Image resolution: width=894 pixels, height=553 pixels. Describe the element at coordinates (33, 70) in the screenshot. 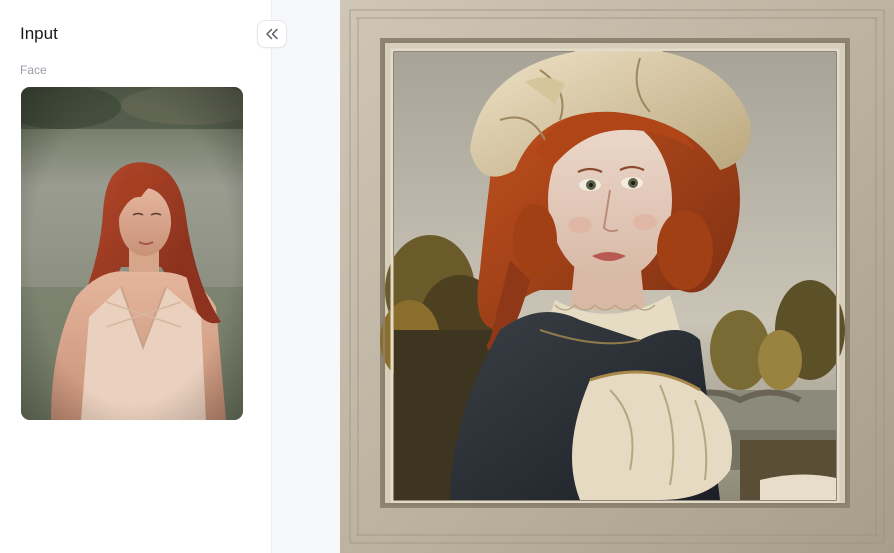

I see `face-label: Face` at that location.